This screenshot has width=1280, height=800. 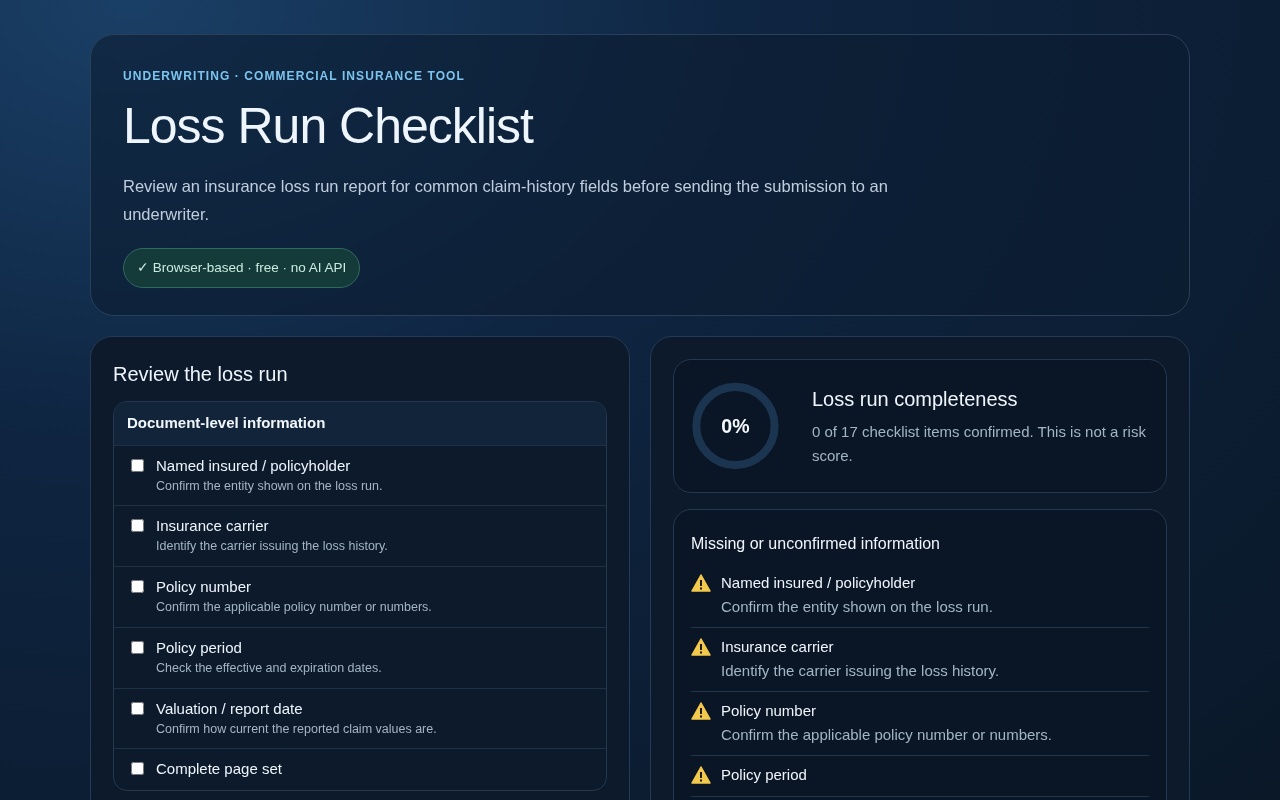 I want to click on info-pill: ✓ Browser-based · free · no AI API, so click(x=242, y=268).